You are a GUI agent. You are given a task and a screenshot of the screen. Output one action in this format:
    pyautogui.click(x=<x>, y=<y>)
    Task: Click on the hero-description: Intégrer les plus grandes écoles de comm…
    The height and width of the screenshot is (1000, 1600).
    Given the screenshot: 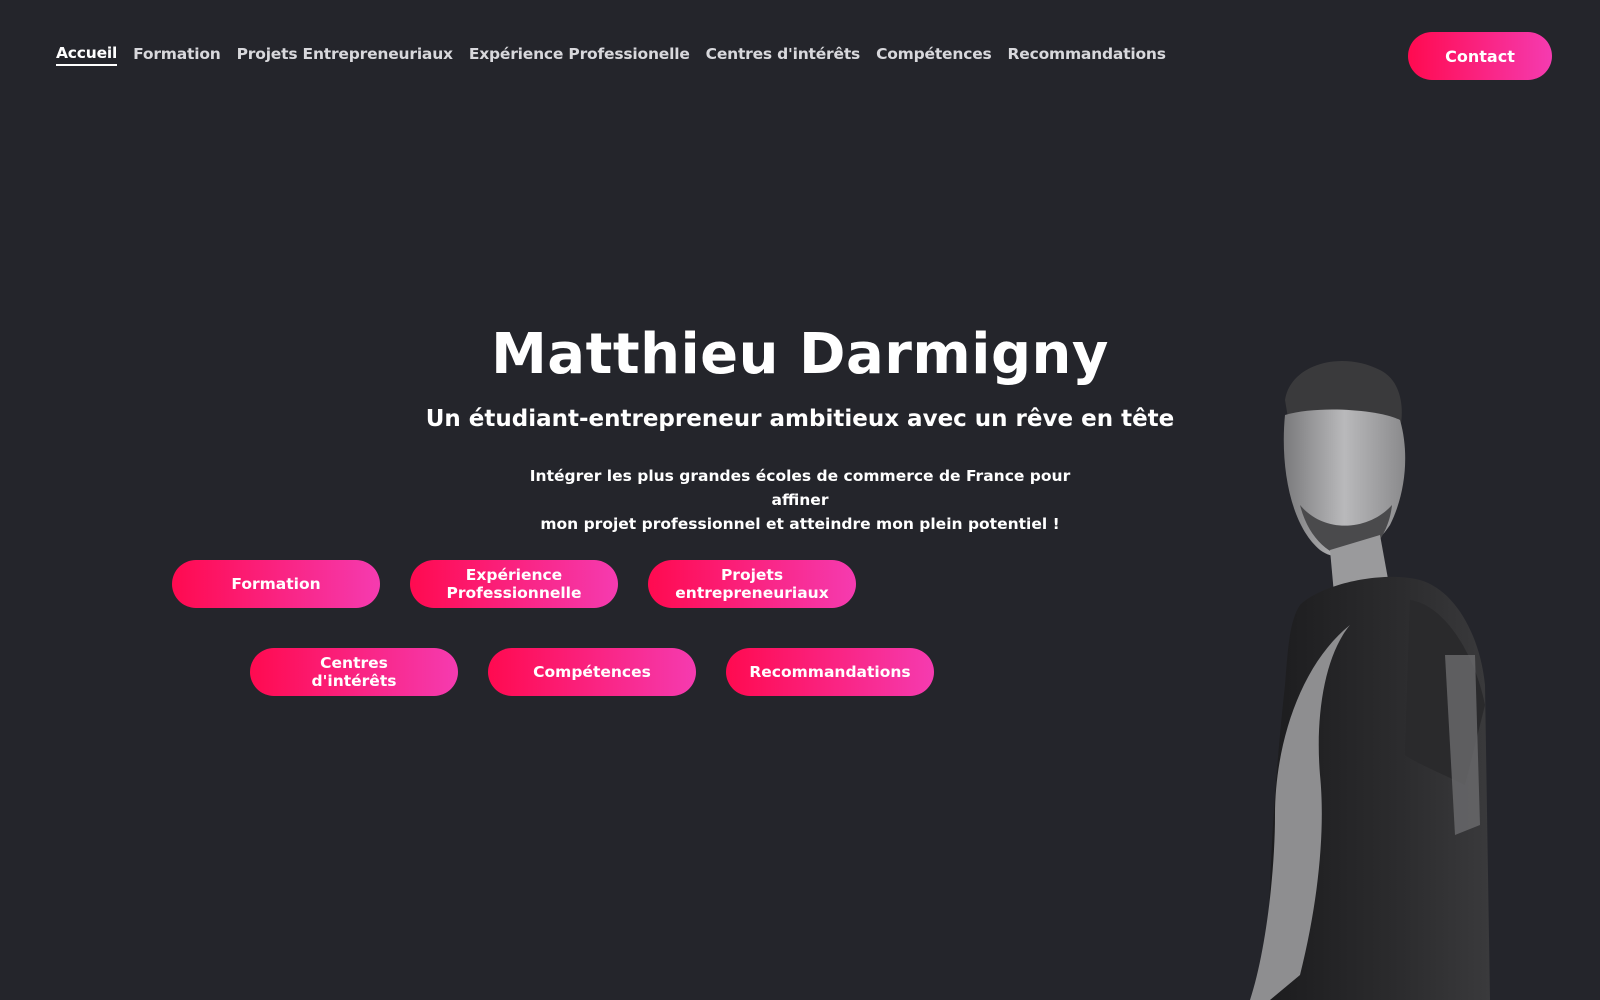 What is the action you would take?
    pyautogui.click(x=800, y=500)
    